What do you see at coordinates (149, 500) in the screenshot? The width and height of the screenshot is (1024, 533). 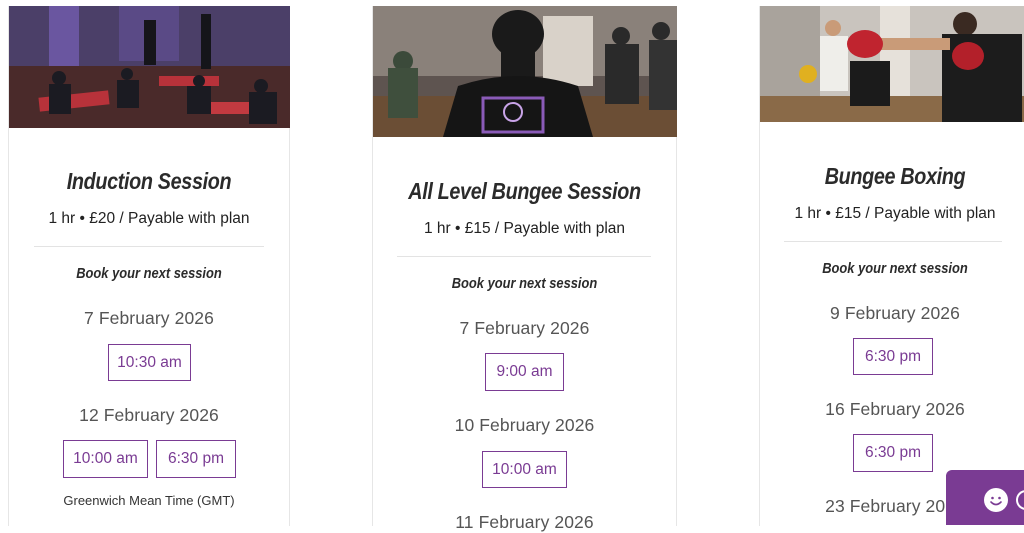 I see `timezone-label: Greenwich Mean Time (GMT)` at bounding box center [149, 500].